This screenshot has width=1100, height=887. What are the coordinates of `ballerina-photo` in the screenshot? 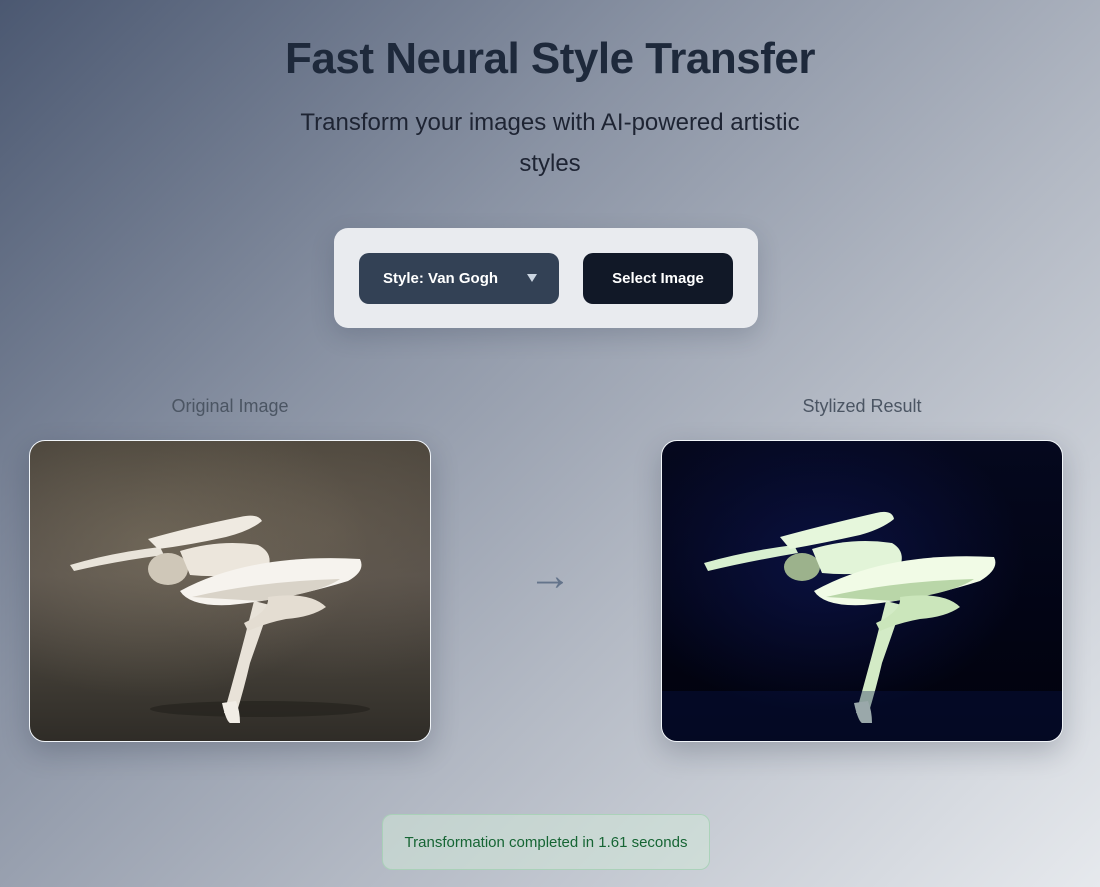 It's located at (220, 619).